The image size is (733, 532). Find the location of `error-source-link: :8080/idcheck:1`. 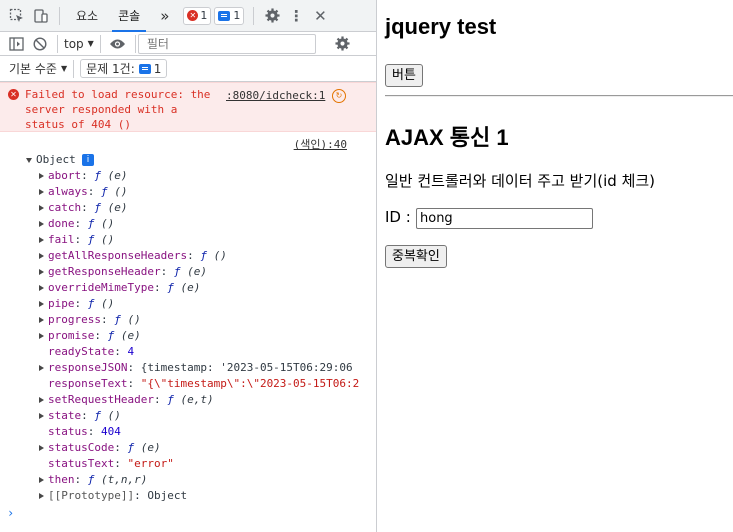

error-source-link: :8080/idcheck:1 is located at coordinates (275, 95).